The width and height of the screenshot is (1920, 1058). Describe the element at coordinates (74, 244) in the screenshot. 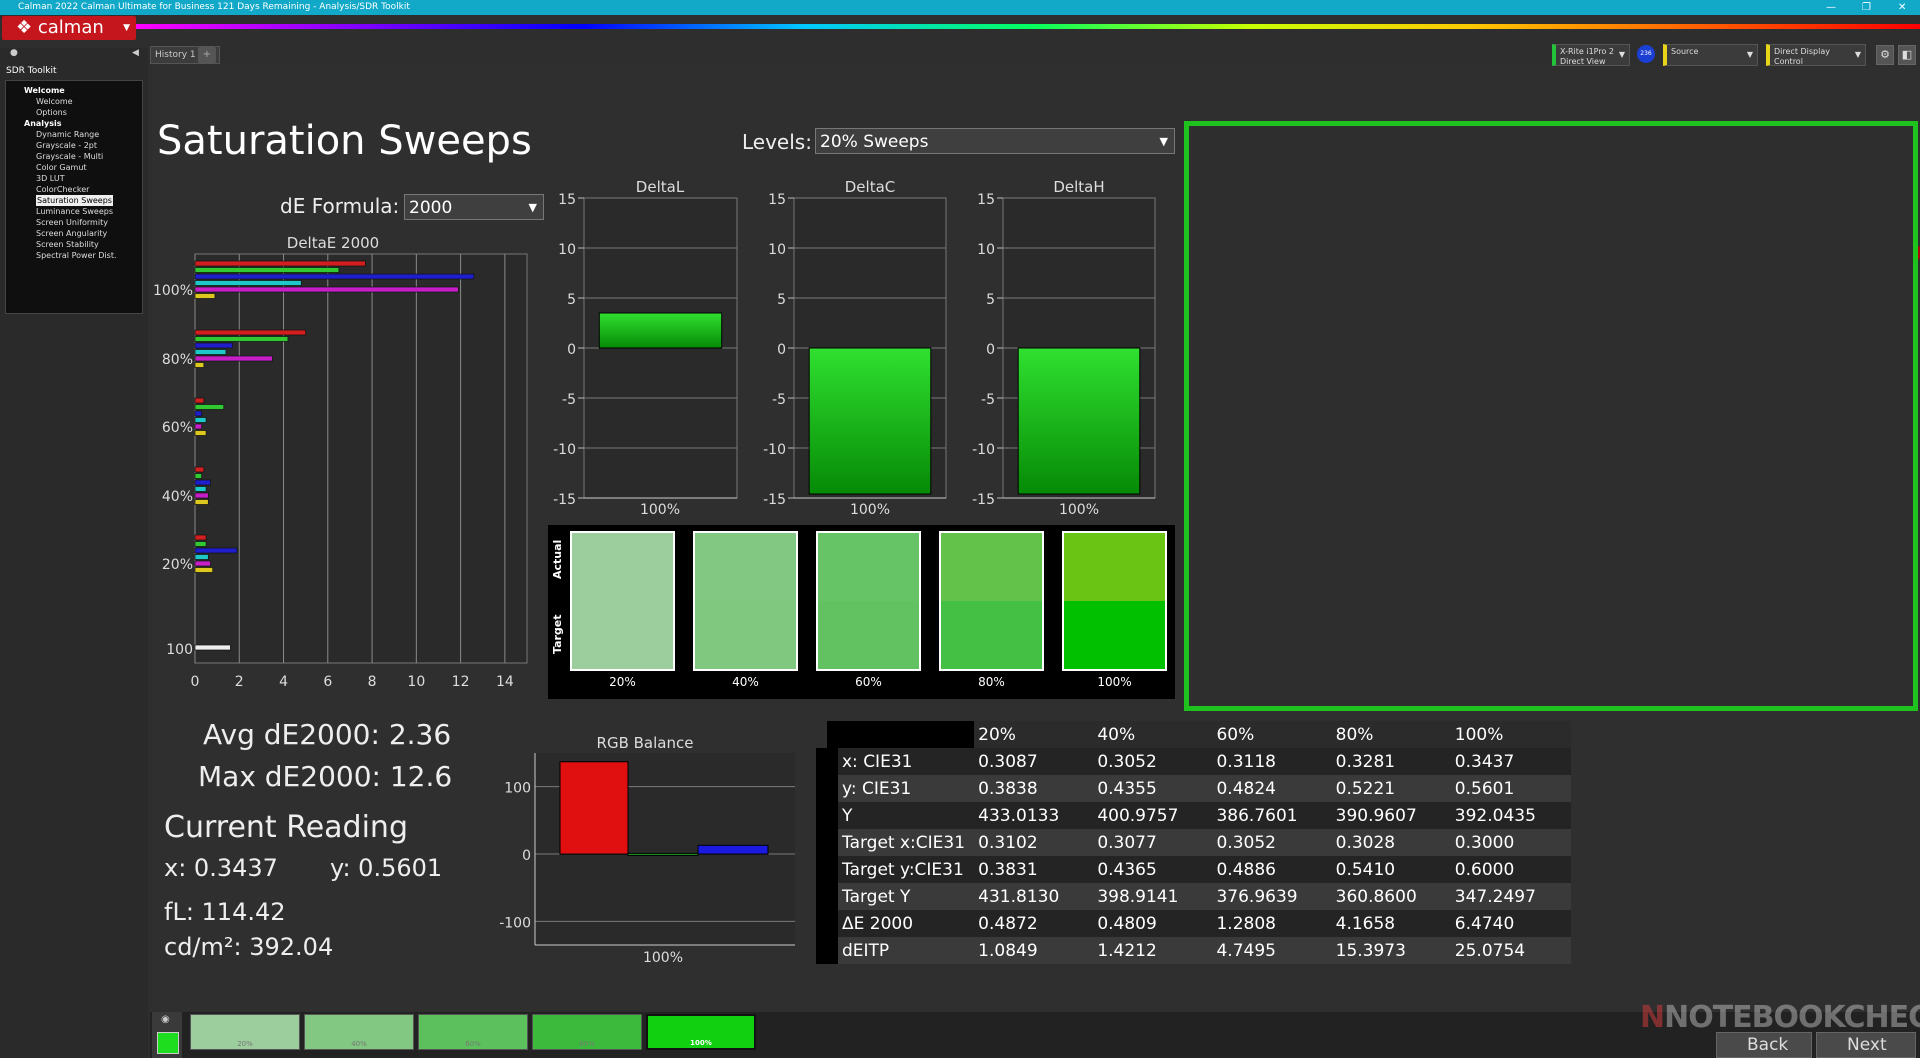

I see `tree-item: Screen Stability` at that location.